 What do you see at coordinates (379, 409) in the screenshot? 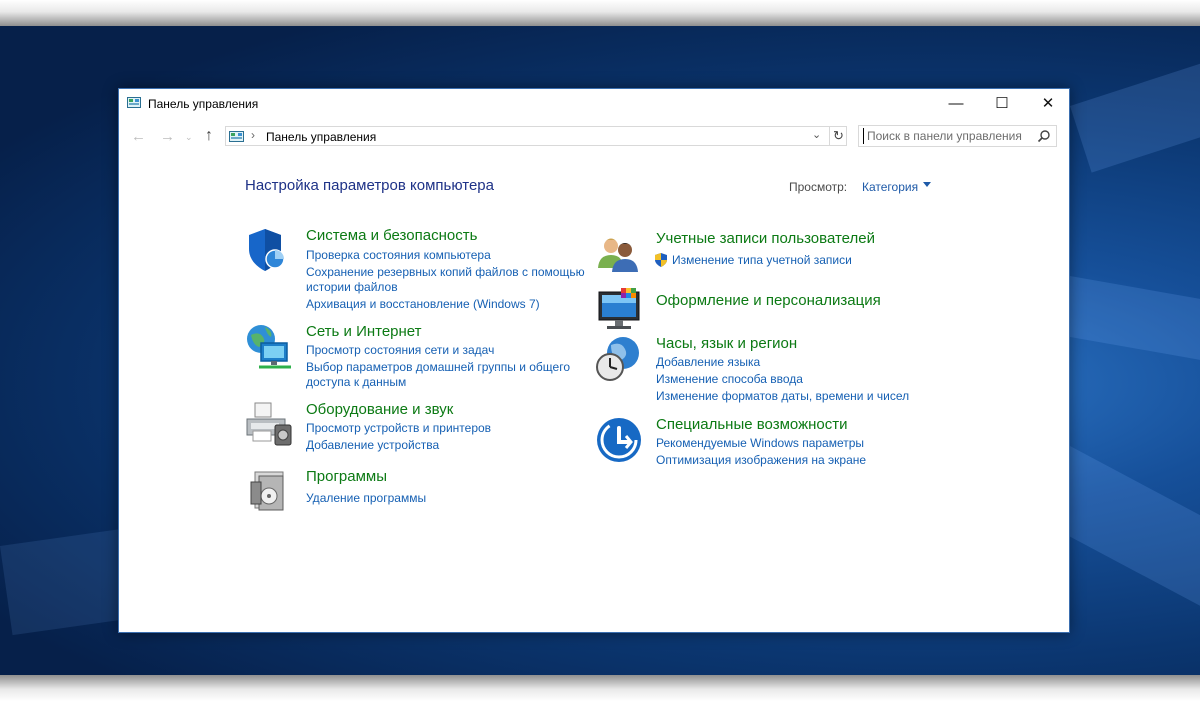
I see `category-title: Оборудование и звук` at bounding box center [379, 409].